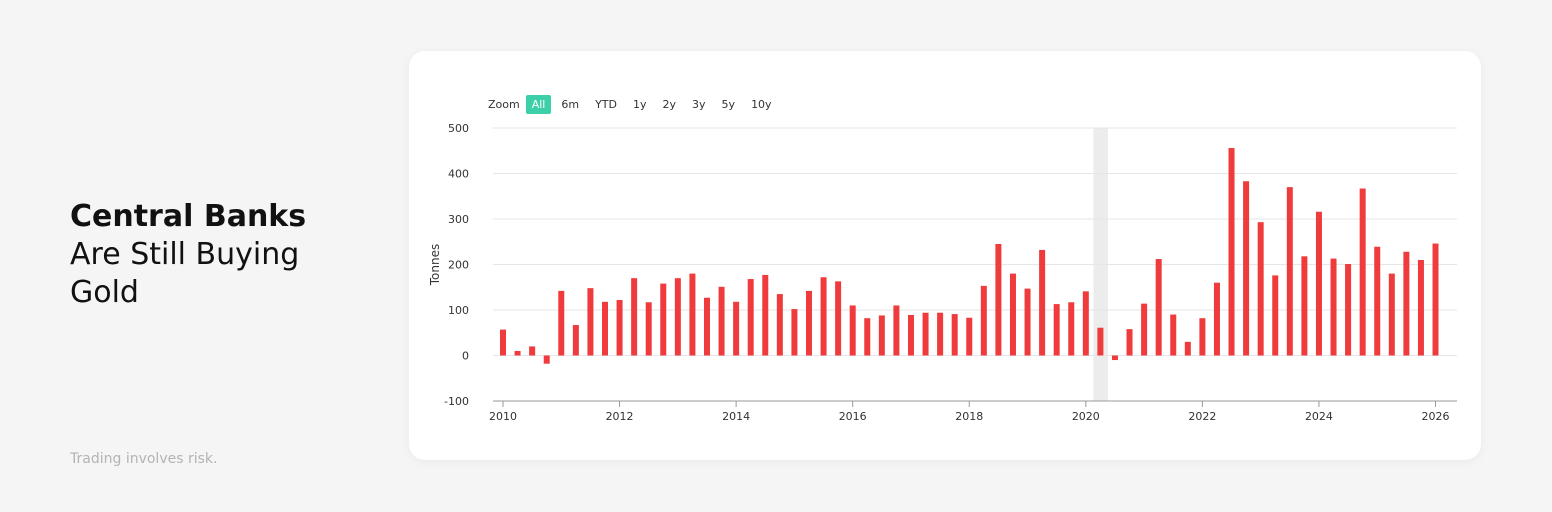  What do you see at coordinates (1086, 416) in the screenshot?
I see `x-tick-label: 2020` at bounding box center [1086, 416].